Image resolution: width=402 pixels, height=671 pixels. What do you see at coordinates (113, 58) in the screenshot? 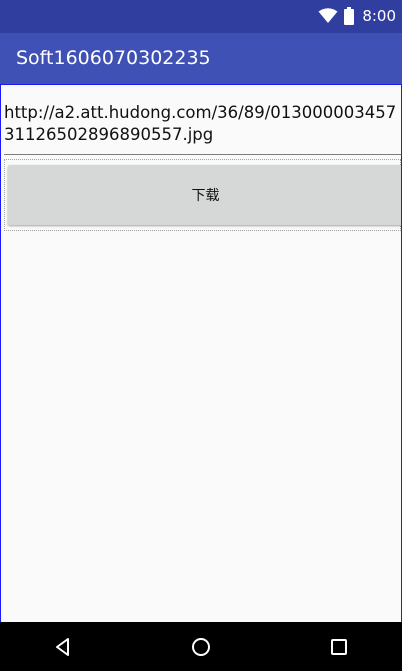
I see `app-title: Soft1606070302235` at bounding box center [113, 58].